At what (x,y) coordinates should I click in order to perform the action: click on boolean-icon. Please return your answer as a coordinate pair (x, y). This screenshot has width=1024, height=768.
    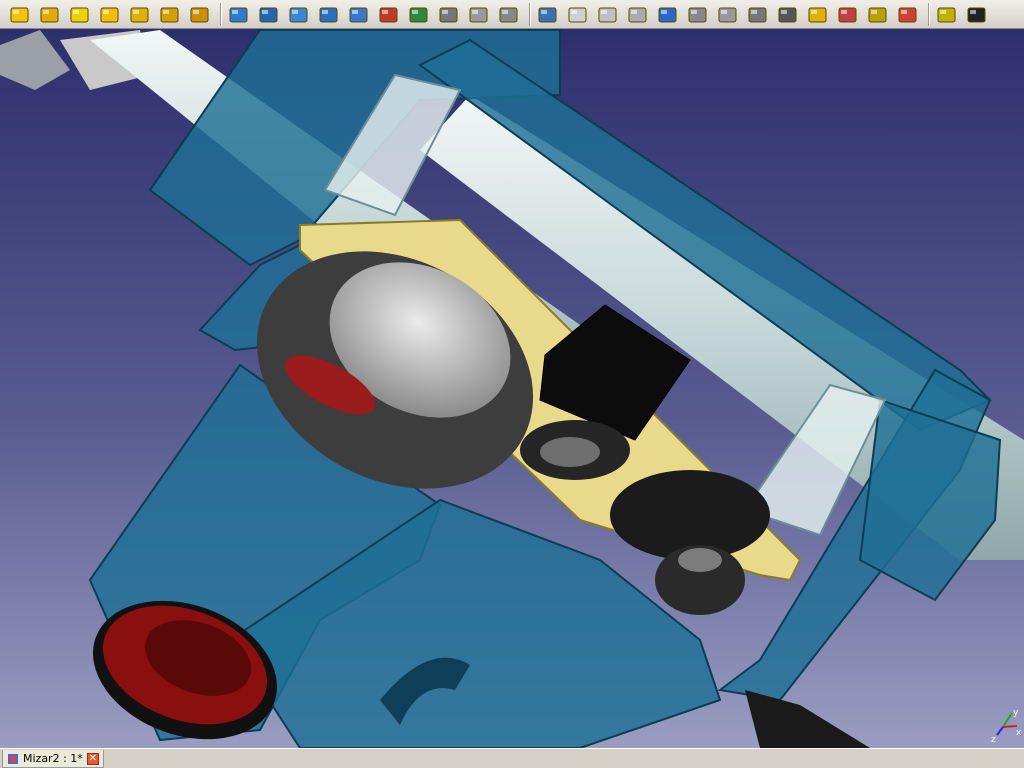
    Looking at the image, I should click on (547, 14).